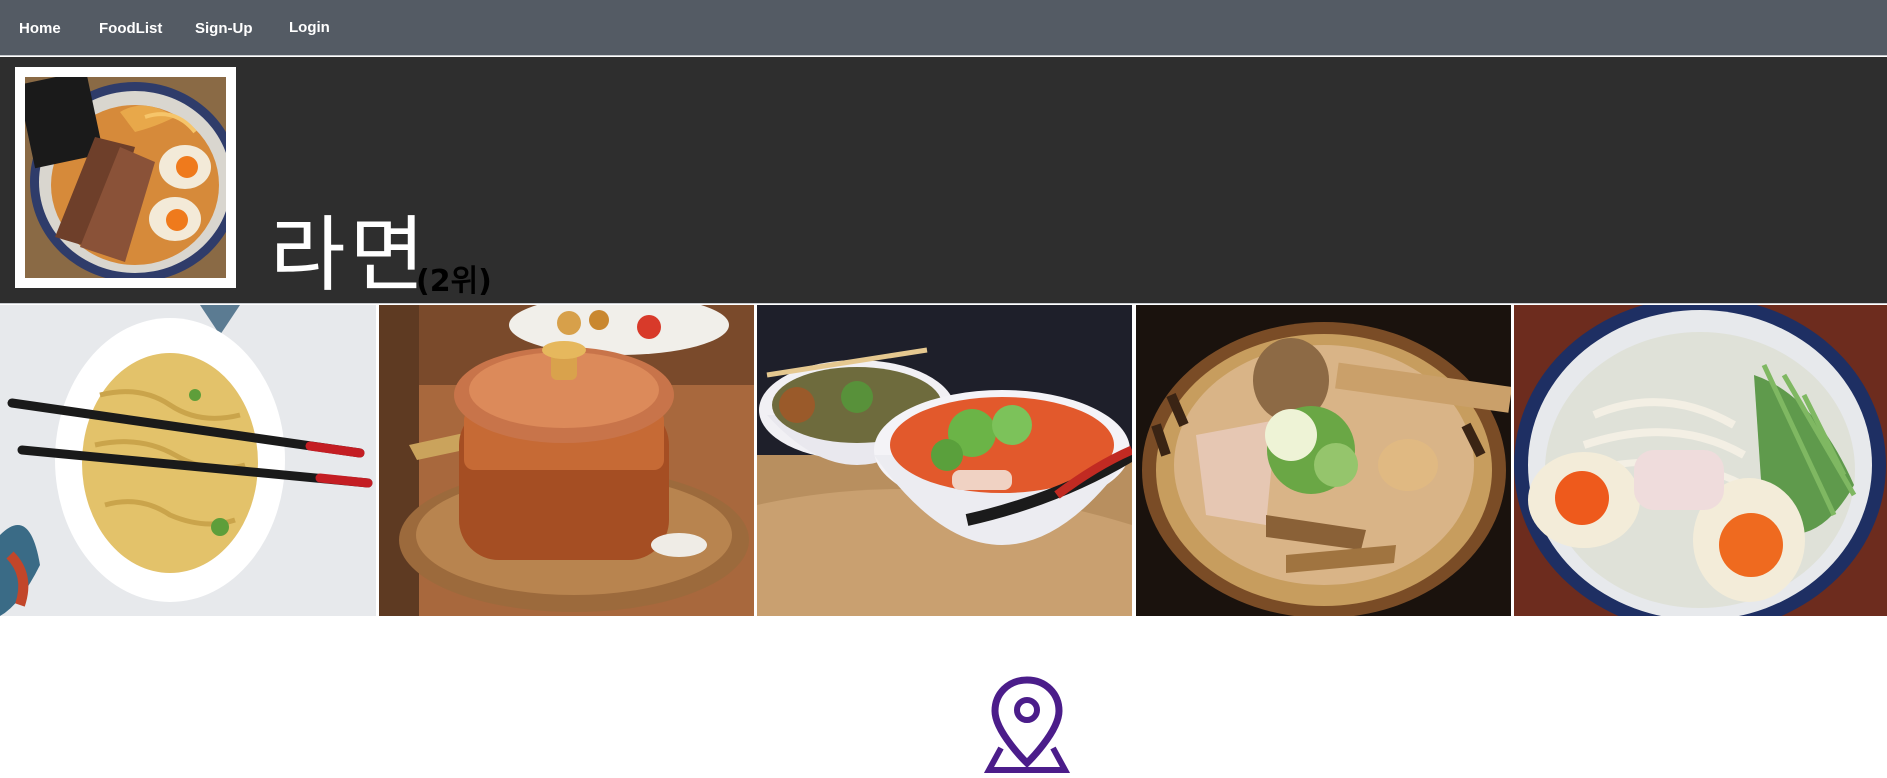 This screenshot has height=778, width=1887. I want to click on ramen-bowl-image, so click(125, 177).